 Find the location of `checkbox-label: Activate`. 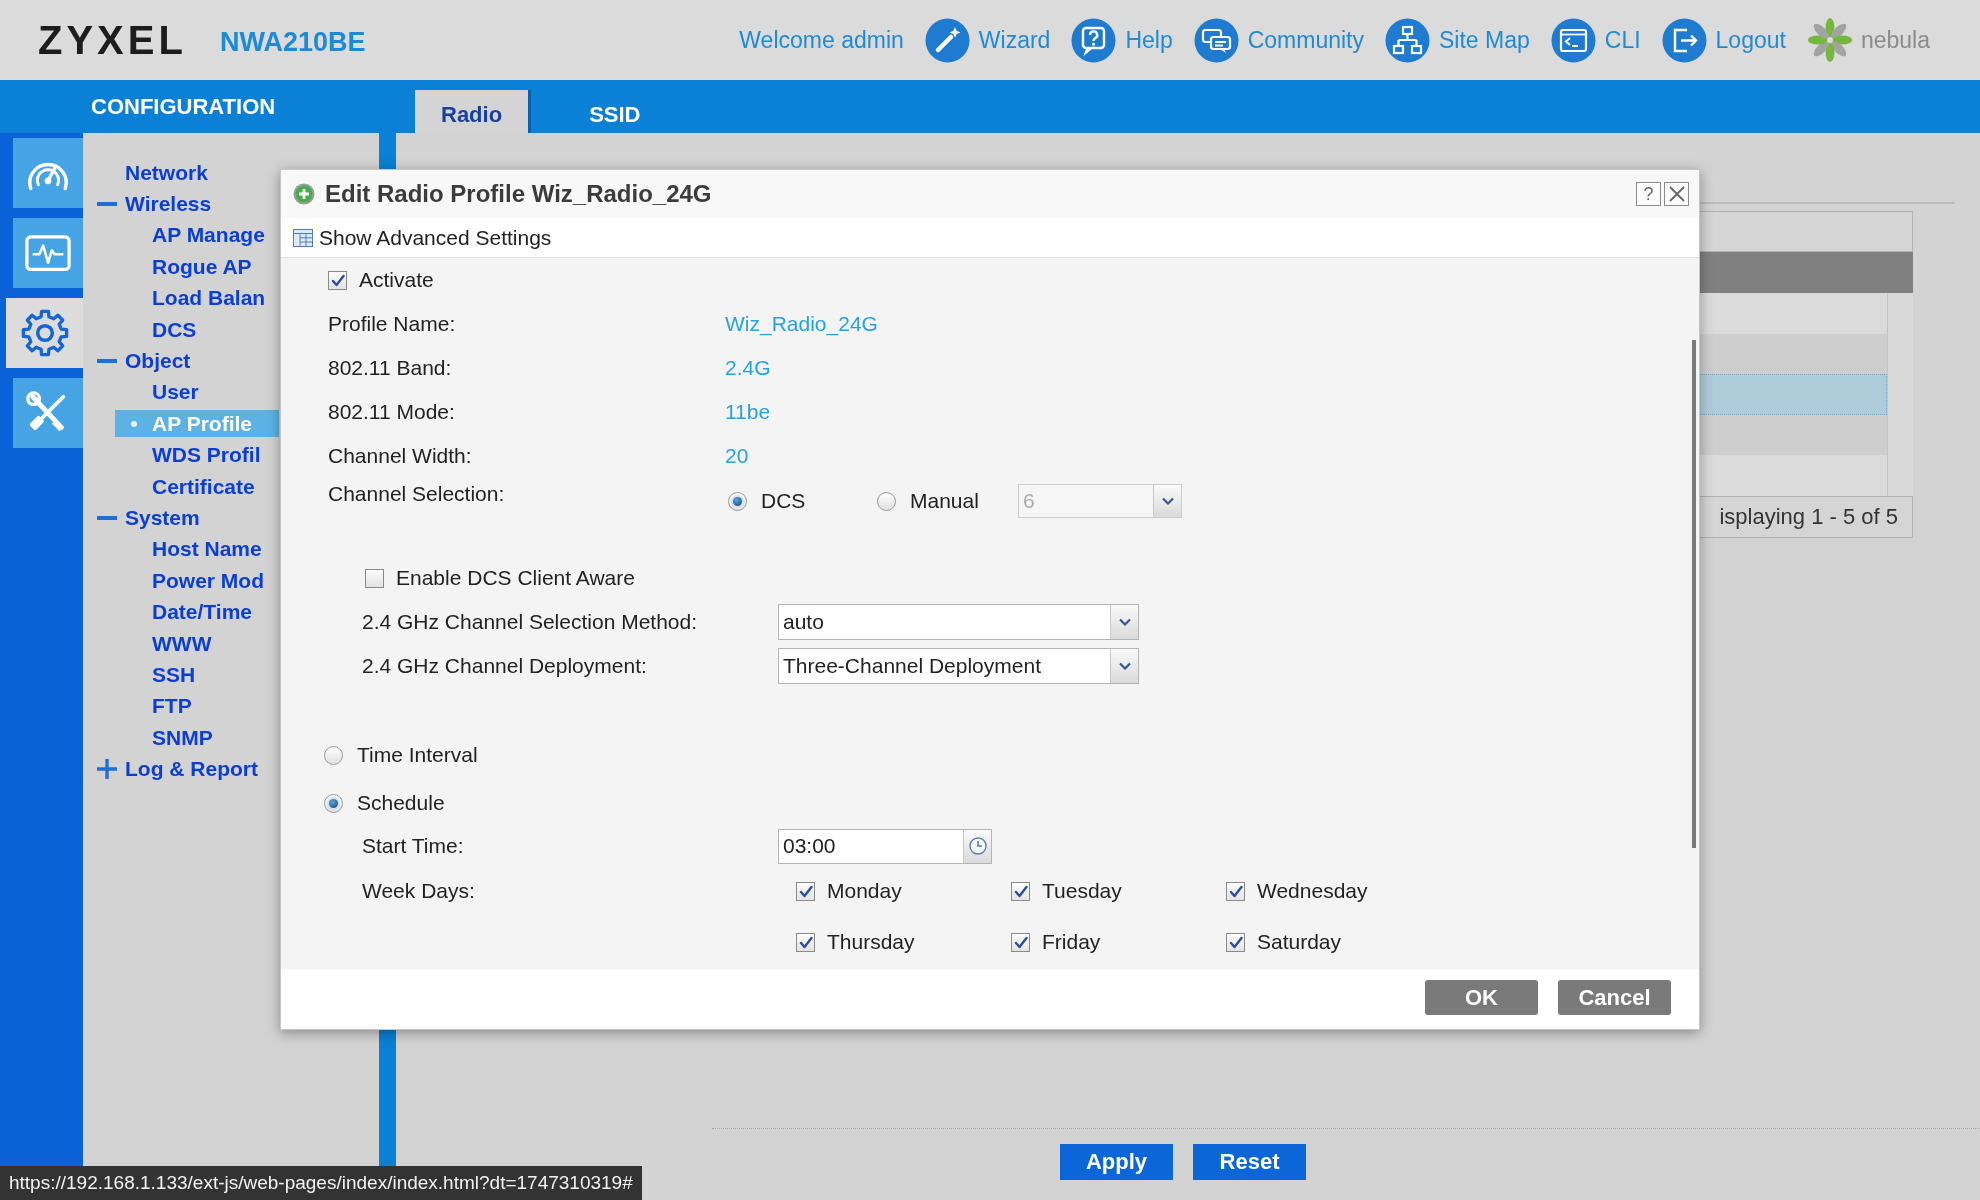

checkbox-label: Activate is located at coordinates (396, 280).